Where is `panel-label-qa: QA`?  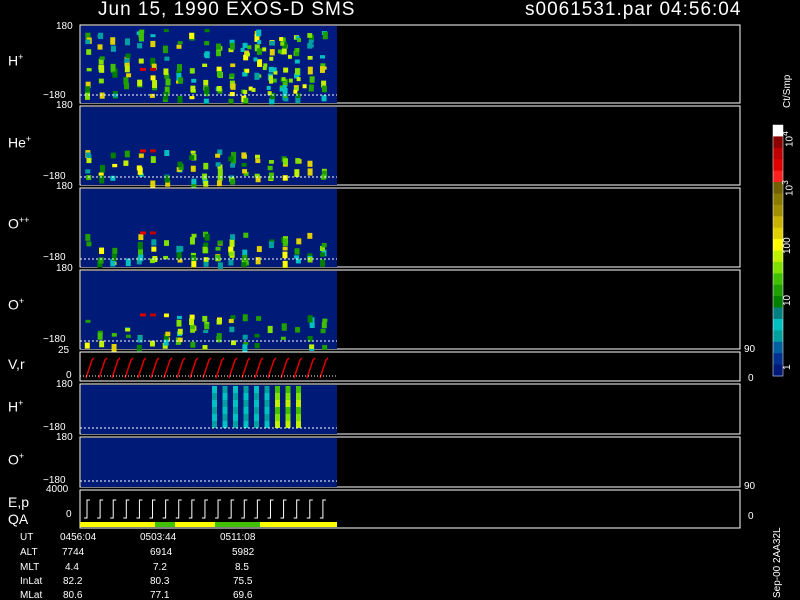
panel-label-qa: QA is located at coordinates (18, 519).